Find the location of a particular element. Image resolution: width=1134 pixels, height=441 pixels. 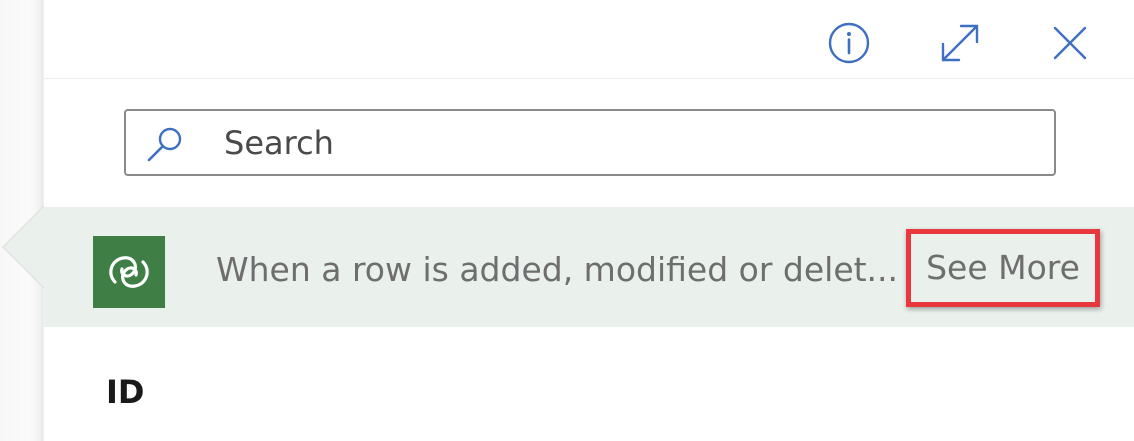

expand-icon is located at coordinates (960, 43).